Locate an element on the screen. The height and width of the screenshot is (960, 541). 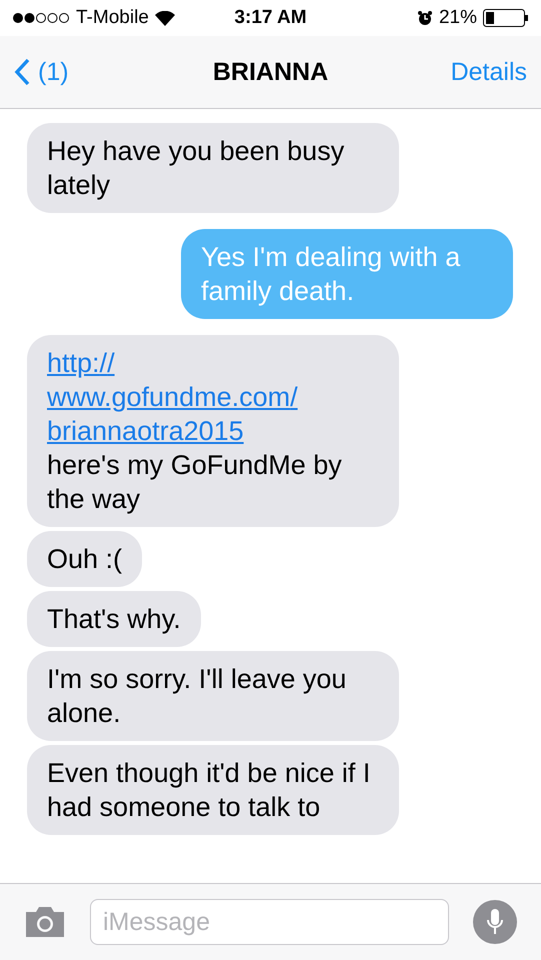
microphone-icon is located at coordinates (495, 922).